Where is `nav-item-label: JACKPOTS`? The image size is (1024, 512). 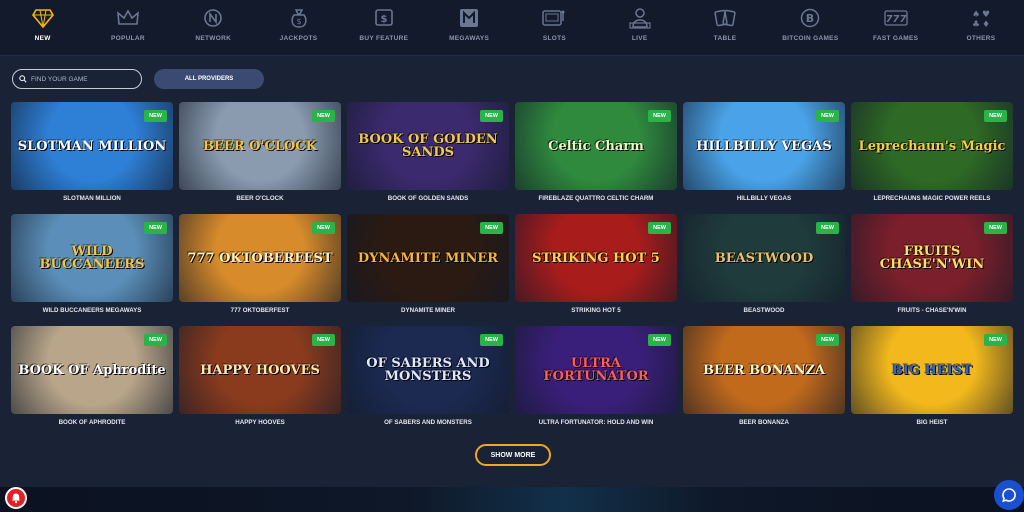
nav-item-label: JACKPOTS is located at coordinates (298, 38).